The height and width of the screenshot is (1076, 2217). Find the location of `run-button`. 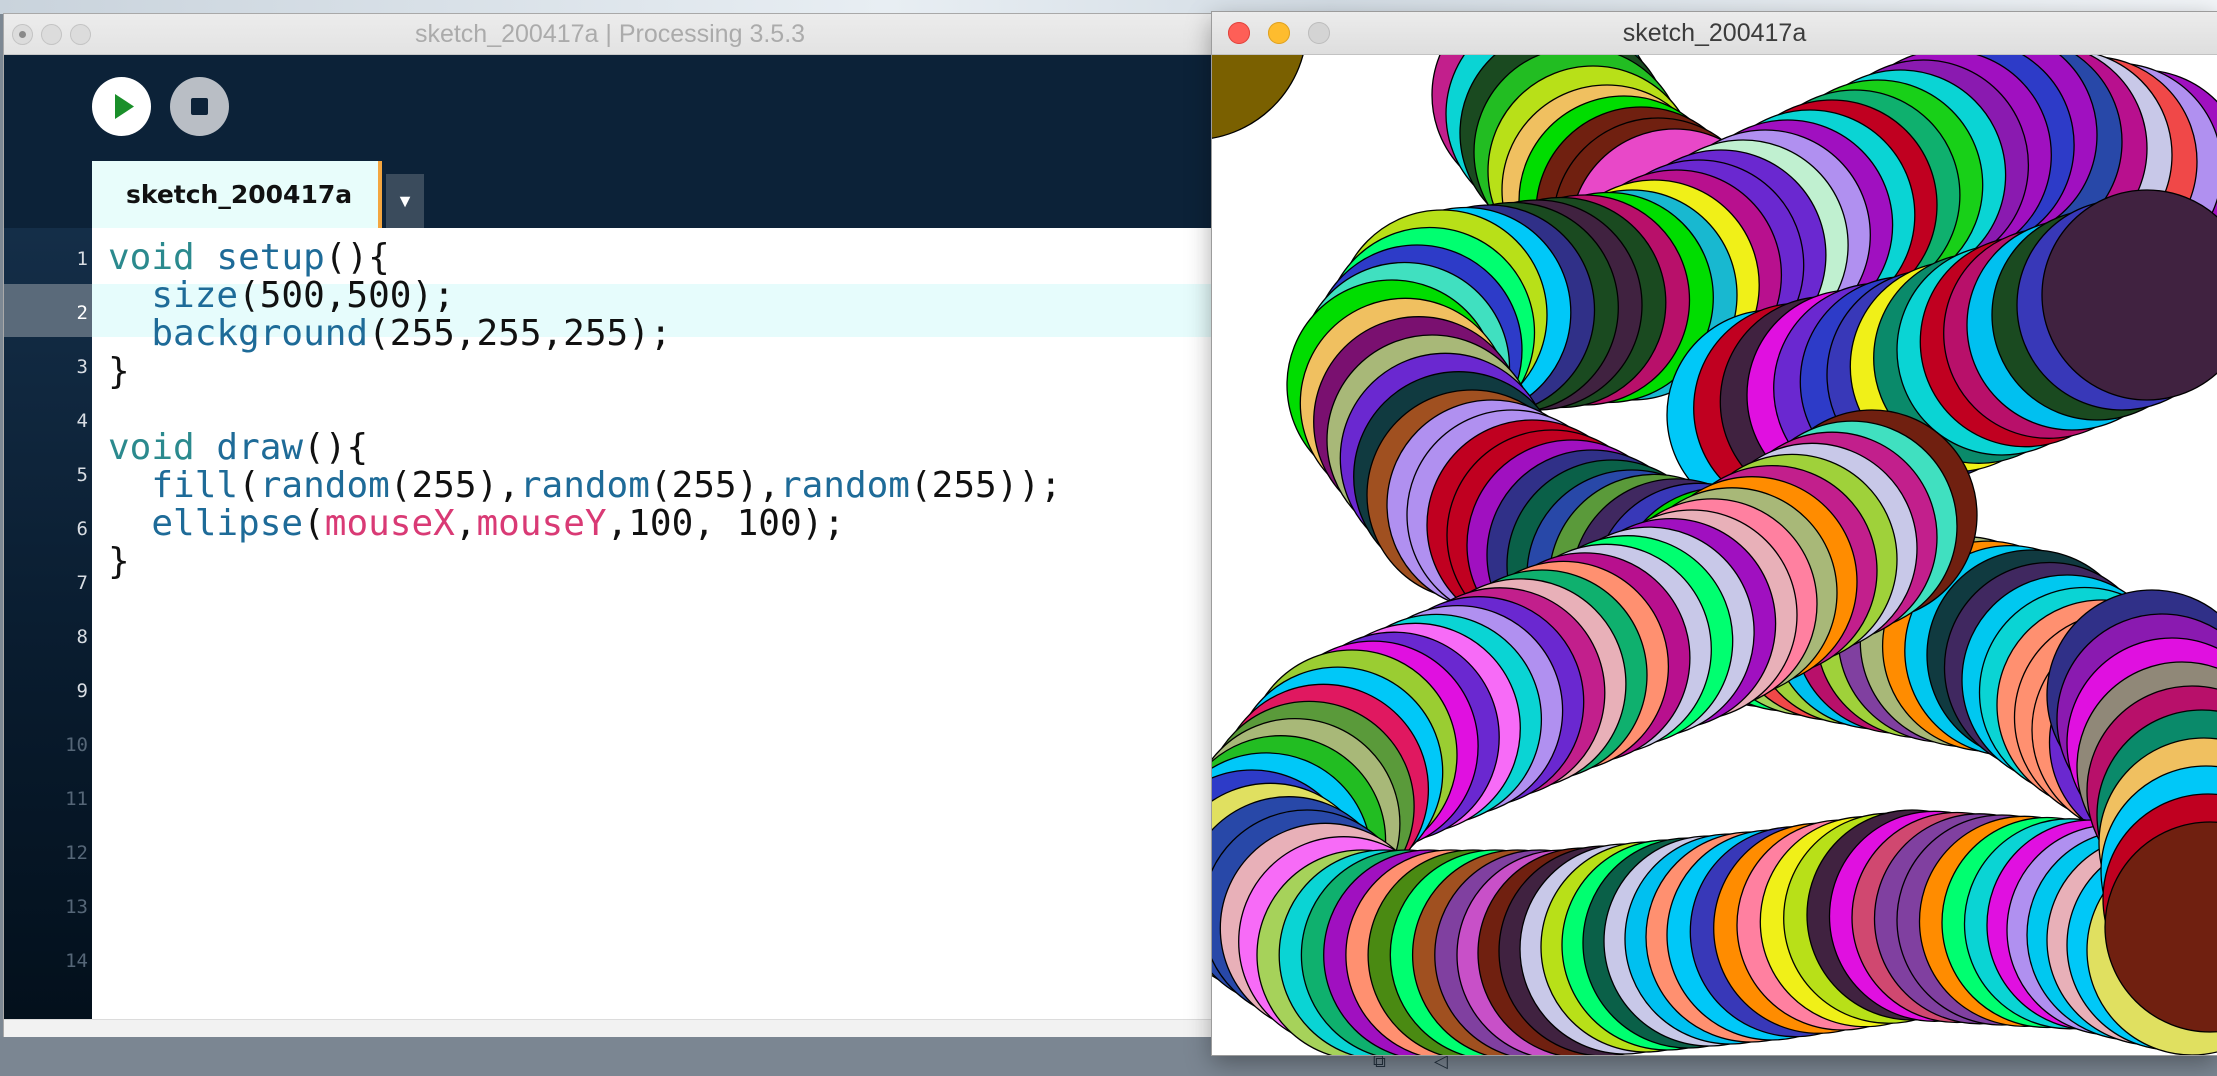

run-button is located at coordinates (121, 106).